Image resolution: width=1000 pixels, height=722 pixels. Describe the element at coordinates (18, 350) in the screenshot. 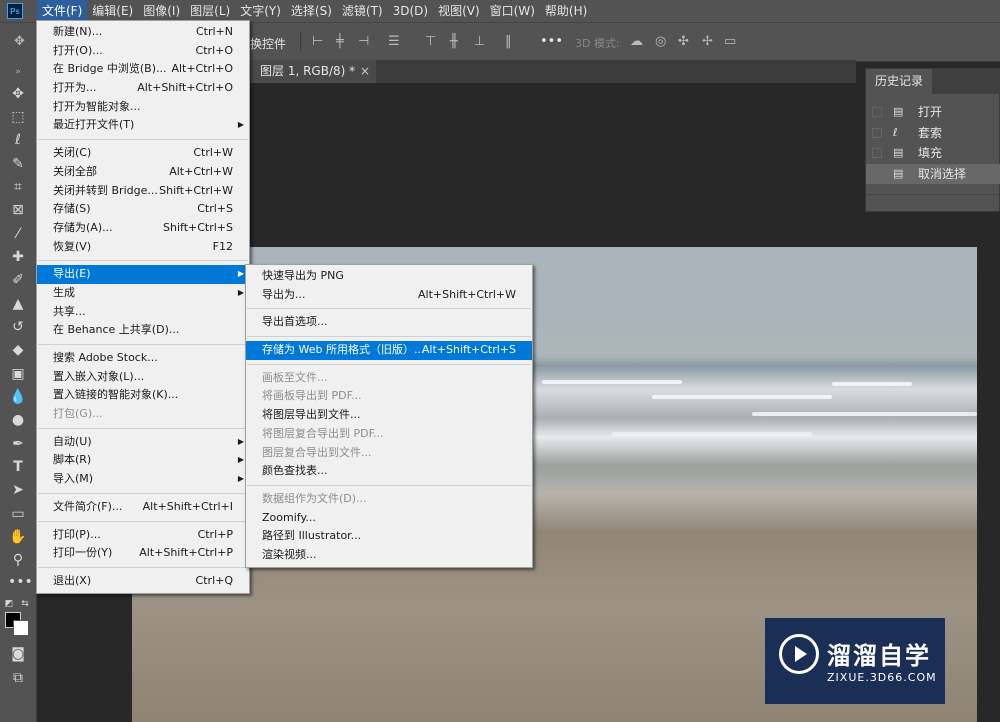

I see `eraser-tool-icon: ◆` at that location.